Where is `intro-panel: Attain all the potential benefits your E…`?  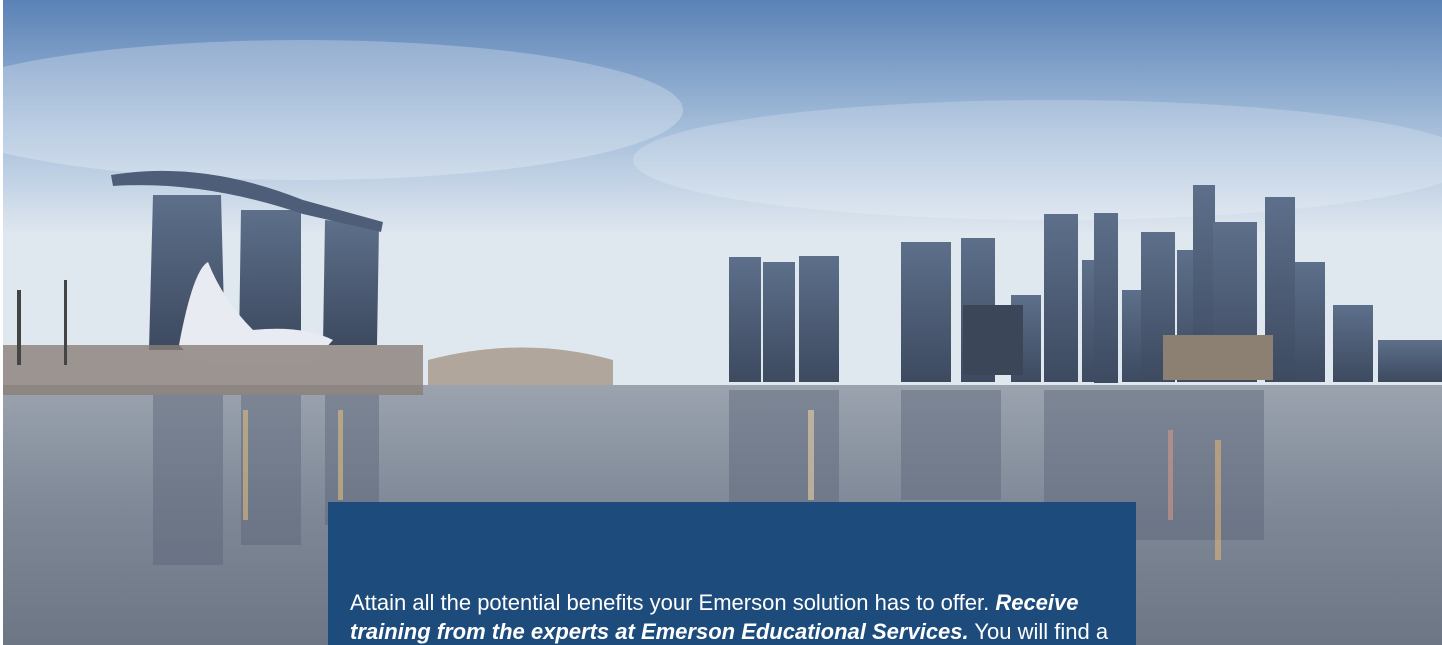
intro-panel: Attain all the potential benefits your E… is located at coordinates (732, 573).